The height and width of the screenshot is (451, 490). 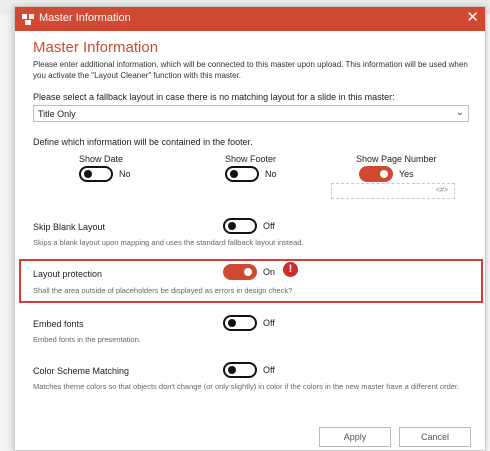 What do you see at coordinates (393, 191) in the screenshot?
I see `page-number-placeholder: <#>` at bounding box center [393, 191].